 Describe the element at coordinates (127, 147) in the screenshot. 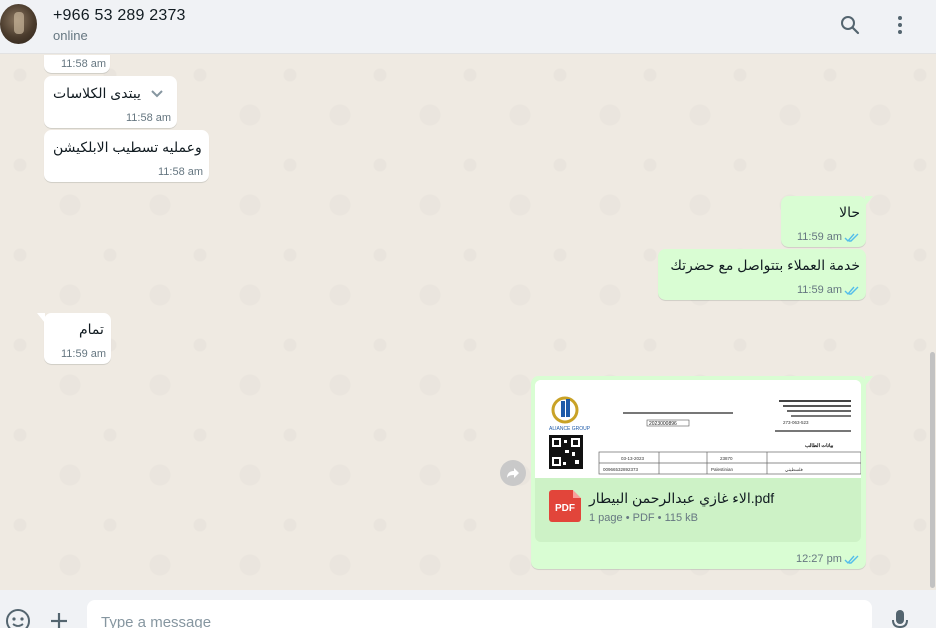

I see `message-text: وعمليه تسطيب الابلكيشن` at that location.